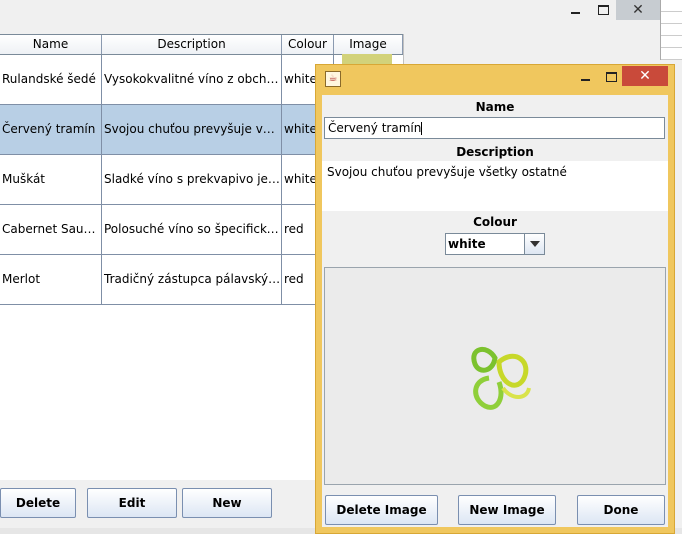 Image resolution: width=682 pixels, height=534 pixels. Describe the element at coordinates (375, 128) in the screenshot. I see `name-field-value: Červený tramín` at that location.